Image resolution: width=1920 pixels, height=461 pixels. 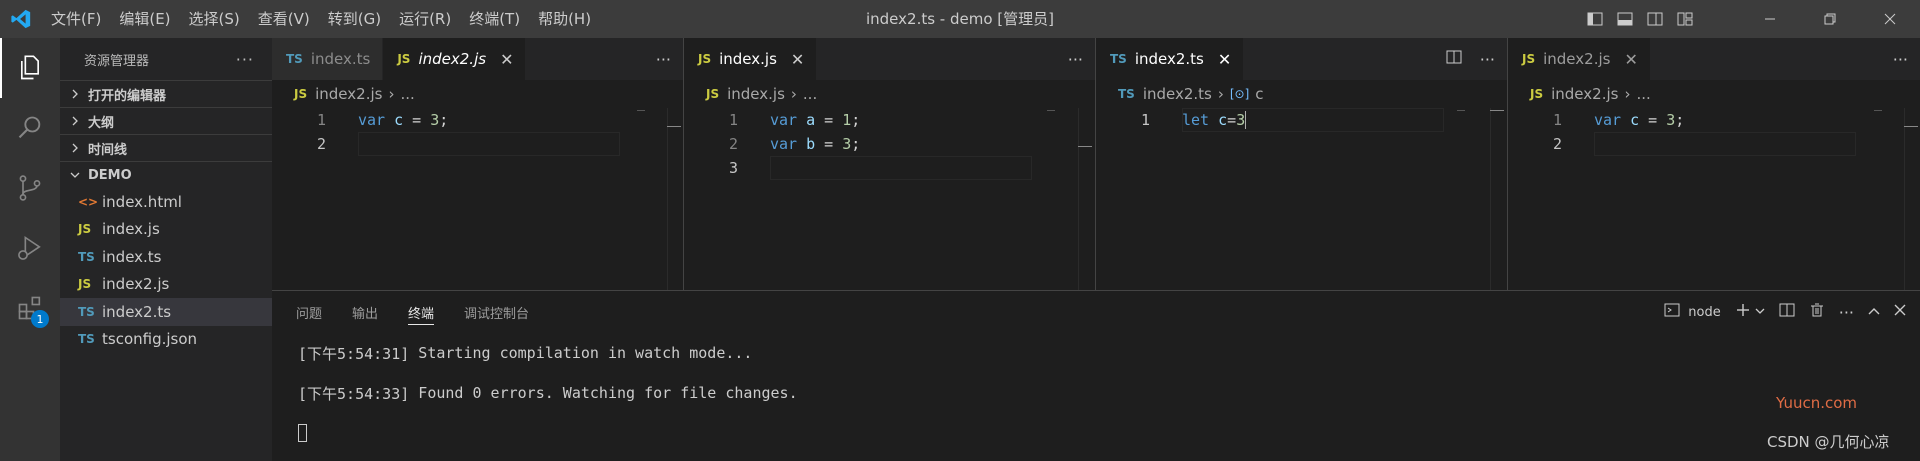 I want to click on menu-terminal: 终端(T), so click(x=494, y=19).